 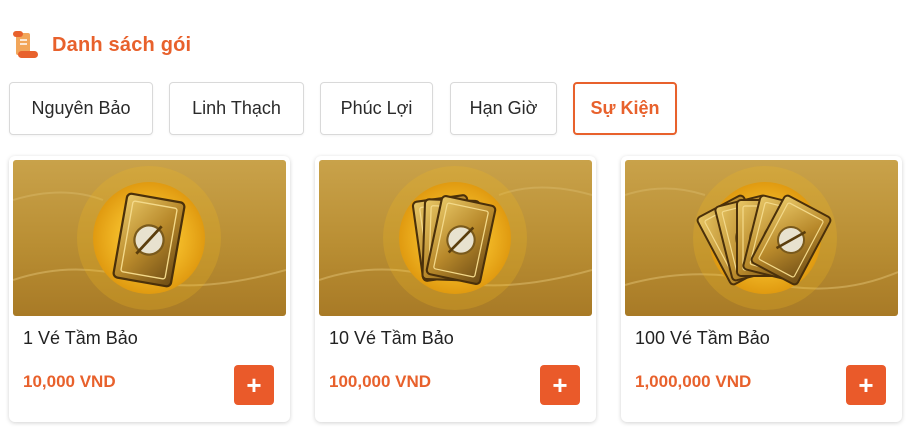 I want to click on tab-han-gio: Hạn Giờ, so click(x=503, y=108).